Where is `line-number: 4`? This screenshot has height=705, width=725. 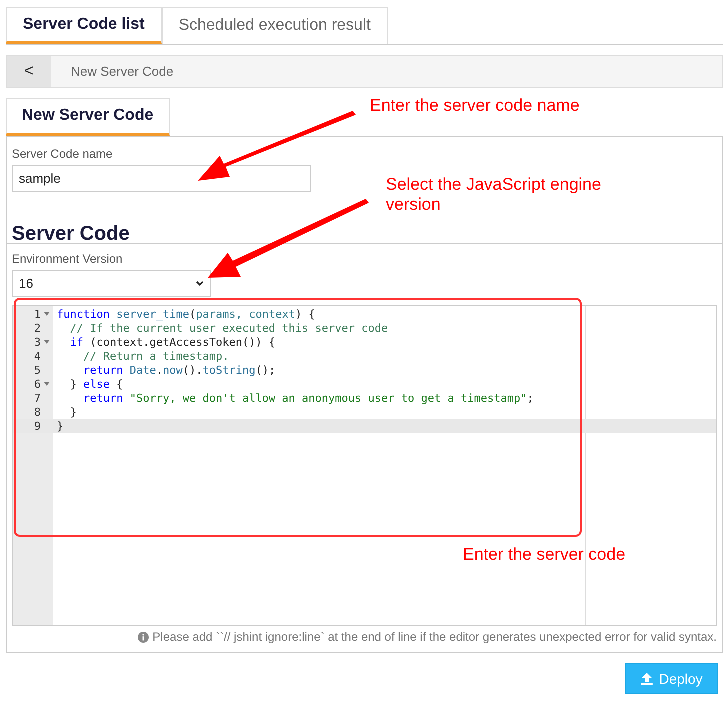
line-number: 4 is located at coordinates (37, 356).